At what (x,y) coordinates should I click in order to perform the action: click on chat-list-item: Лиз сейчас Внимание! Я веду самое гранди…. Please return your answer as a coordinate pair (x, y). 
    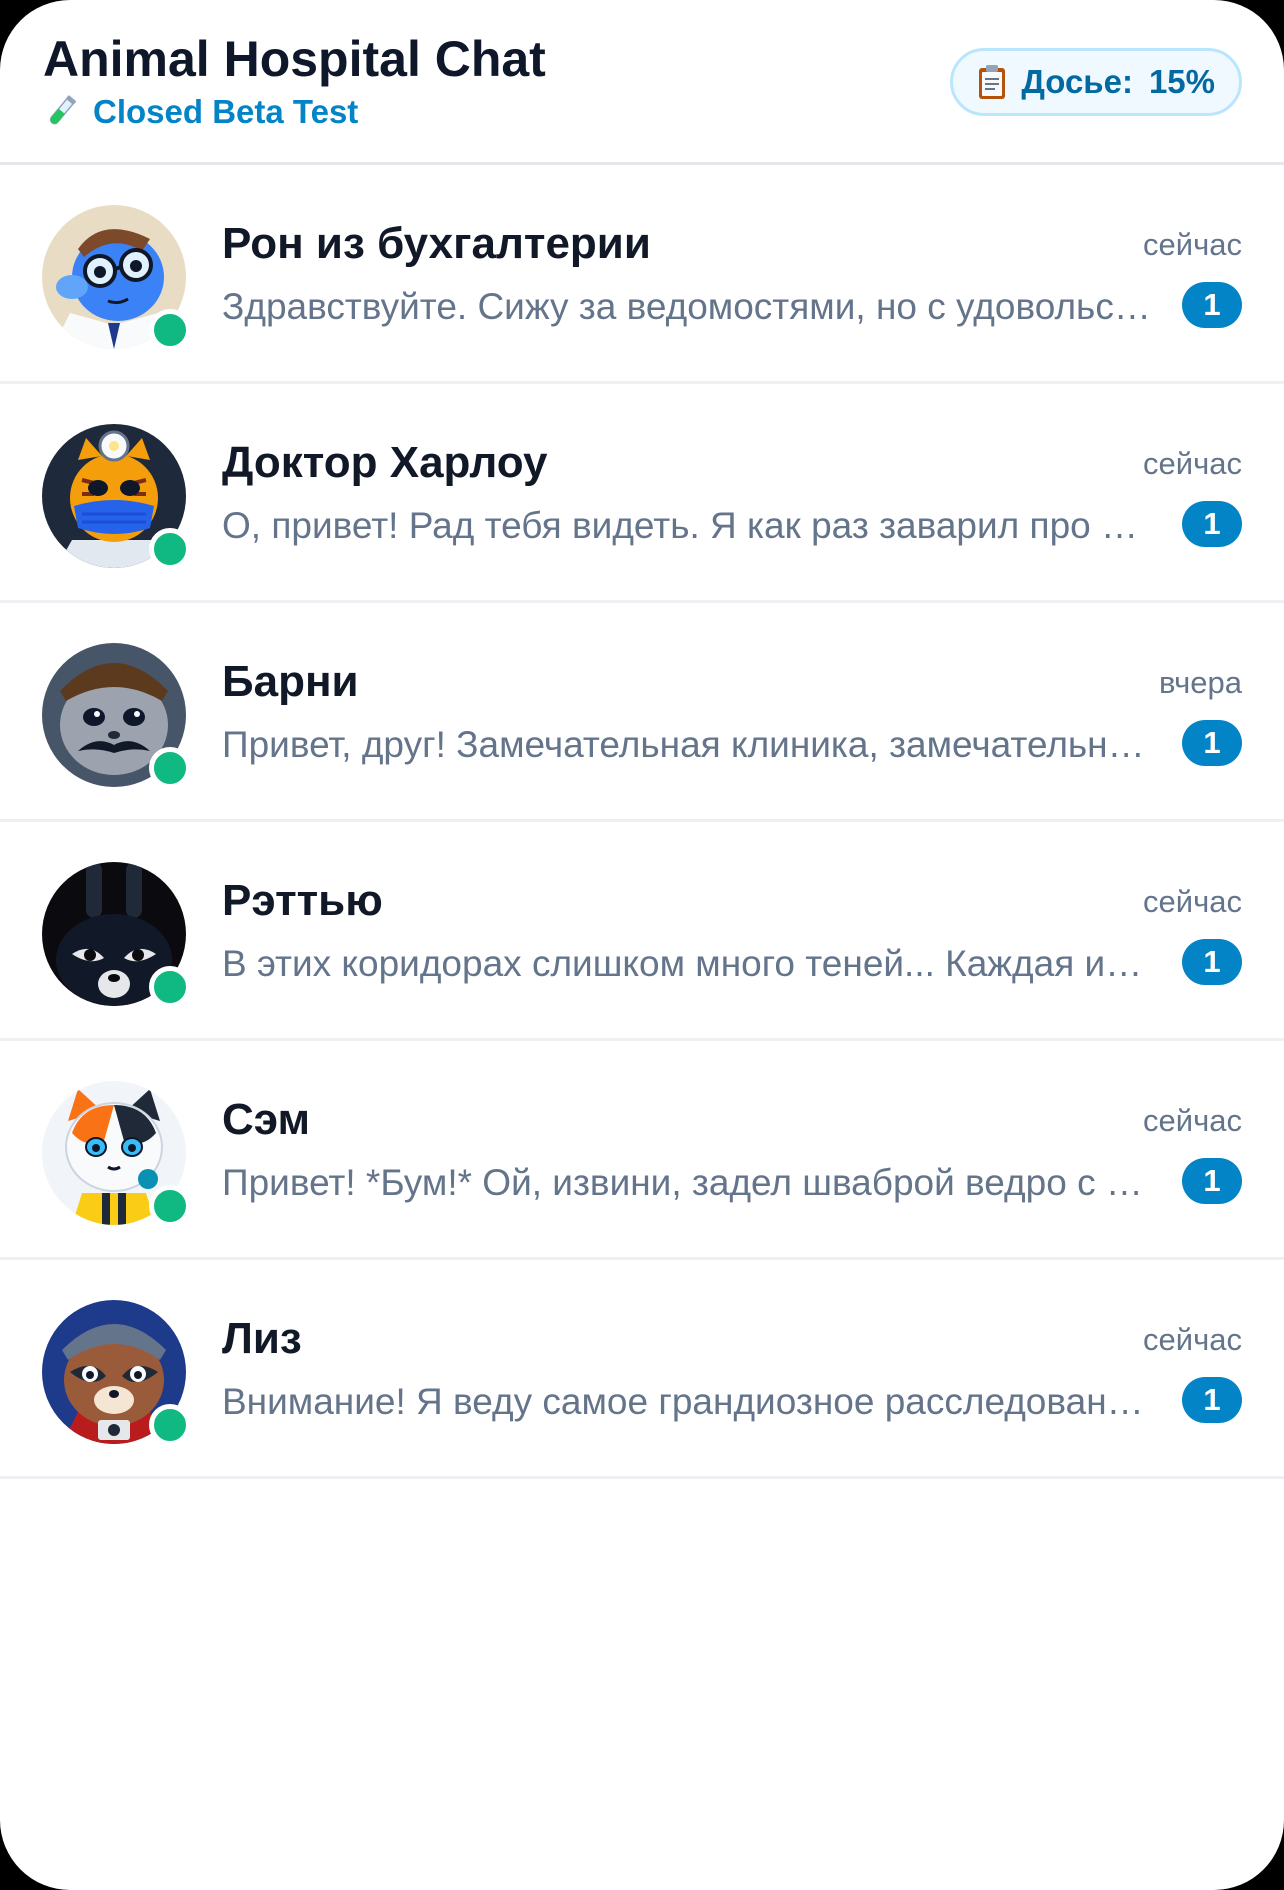
    Looking at the image, I should click on (642, 1369).